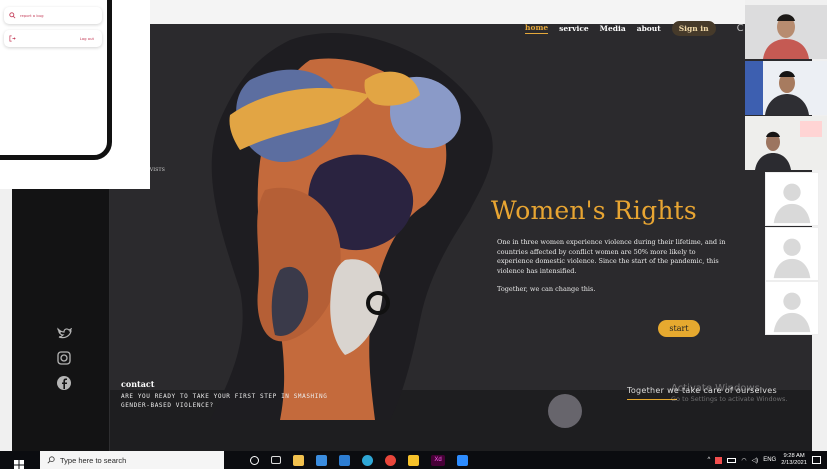 The image size is (827, 469). What do you see at coordinates (594, 210) in the screenshot?
I see `hero-title: Women's Rights` at bounding box center [594, 210].